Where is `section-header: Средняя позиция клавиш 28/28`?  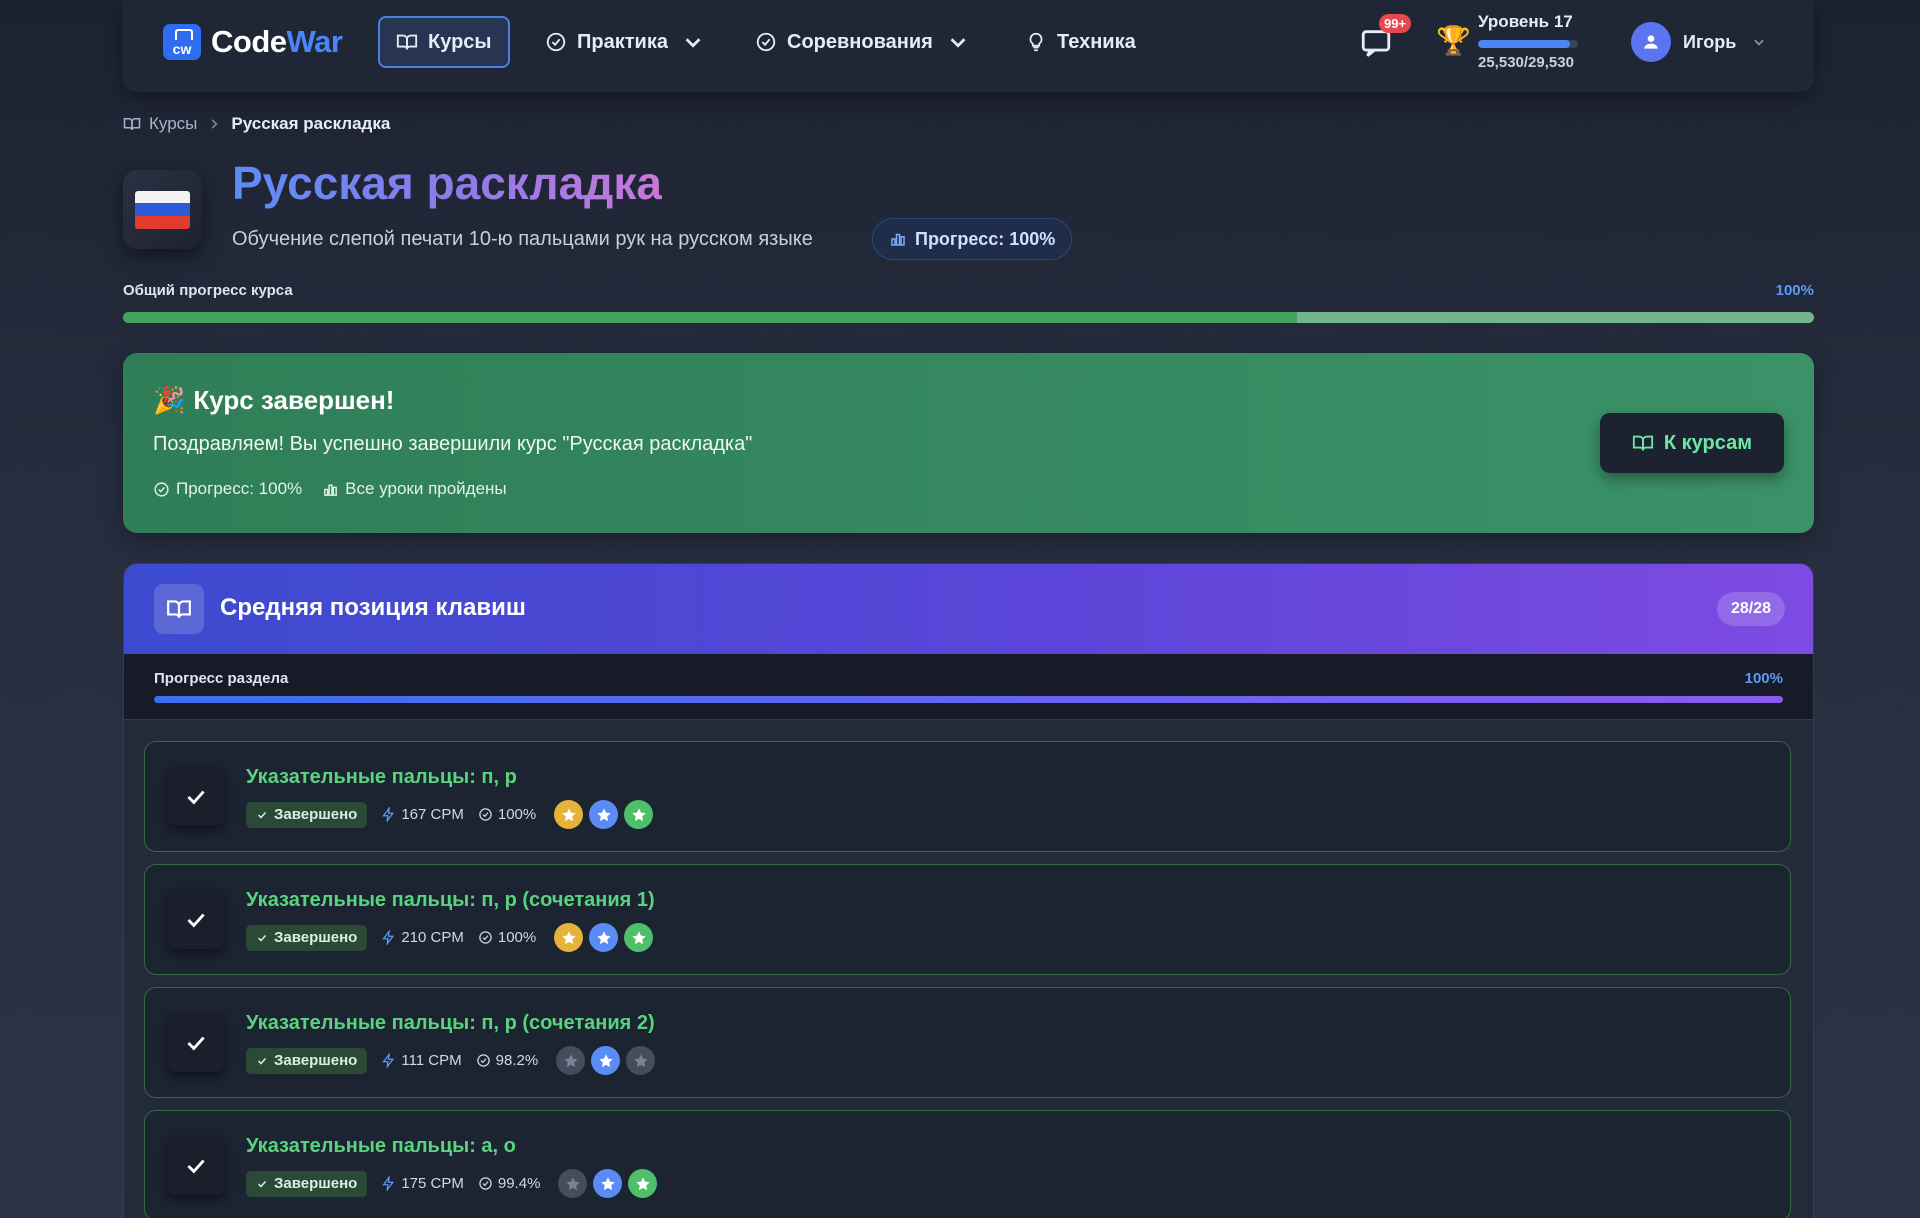
section-header: Средняя позиция клавиш 28/28 is located at coordinates (968, 609).